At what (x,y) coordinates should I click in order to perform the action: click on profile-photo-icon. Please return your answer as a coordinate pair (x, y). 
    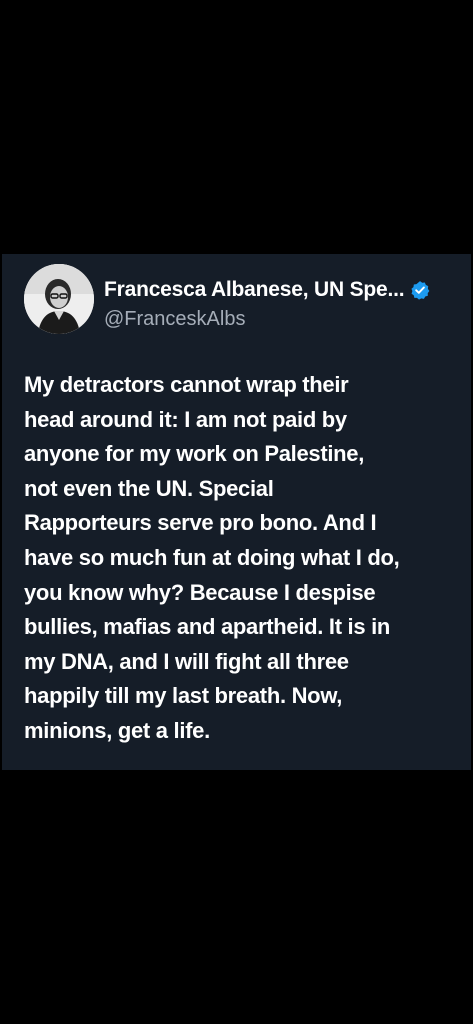
    Looking at the image, I should click on (59, 299).